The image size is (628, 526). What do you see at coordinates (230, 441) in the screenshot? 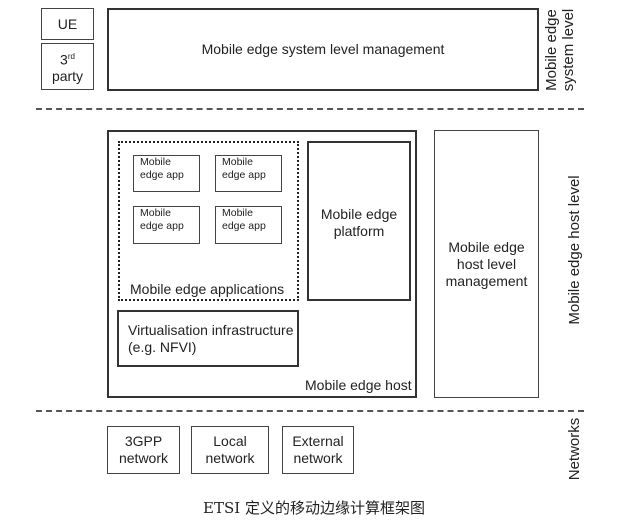
I see `network-label-line1: Local` at bounding box center [230, 441].